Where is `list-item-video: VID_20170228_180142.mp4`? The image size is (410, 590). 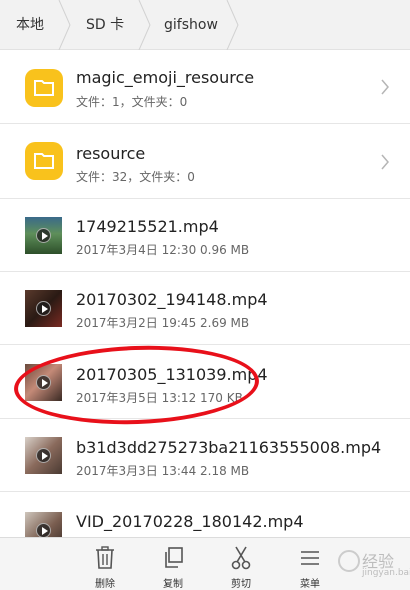 list-item-video: VID_20170228_180142.mp4 is located at coordinates (205, 514).